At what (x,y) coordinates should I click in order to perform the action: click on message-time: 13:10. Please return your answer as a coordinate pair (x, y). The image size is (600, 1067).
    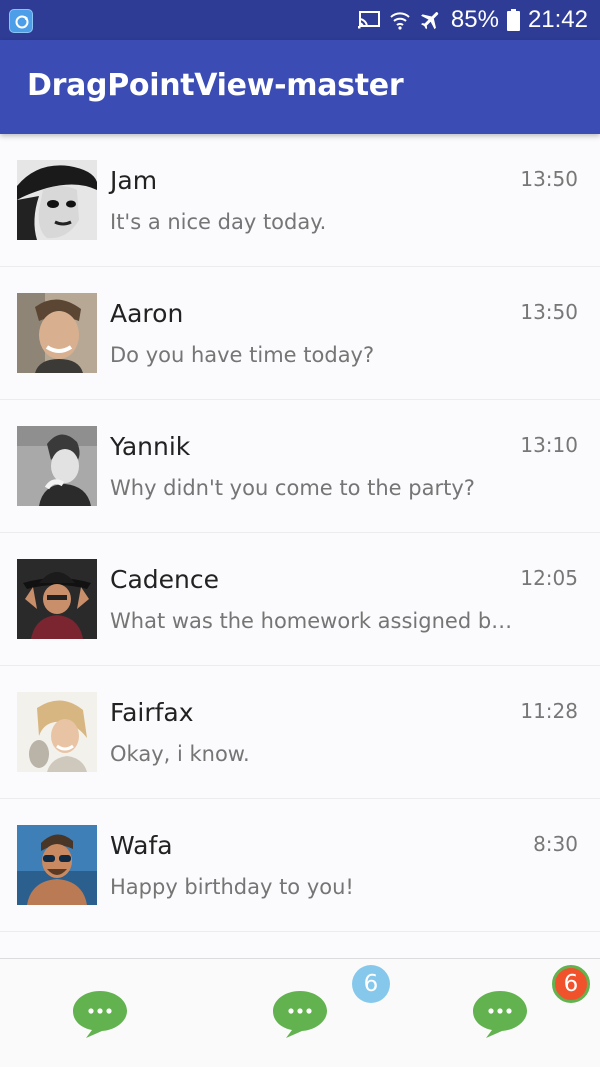
    Looking at the image, I should click on (549, 445).